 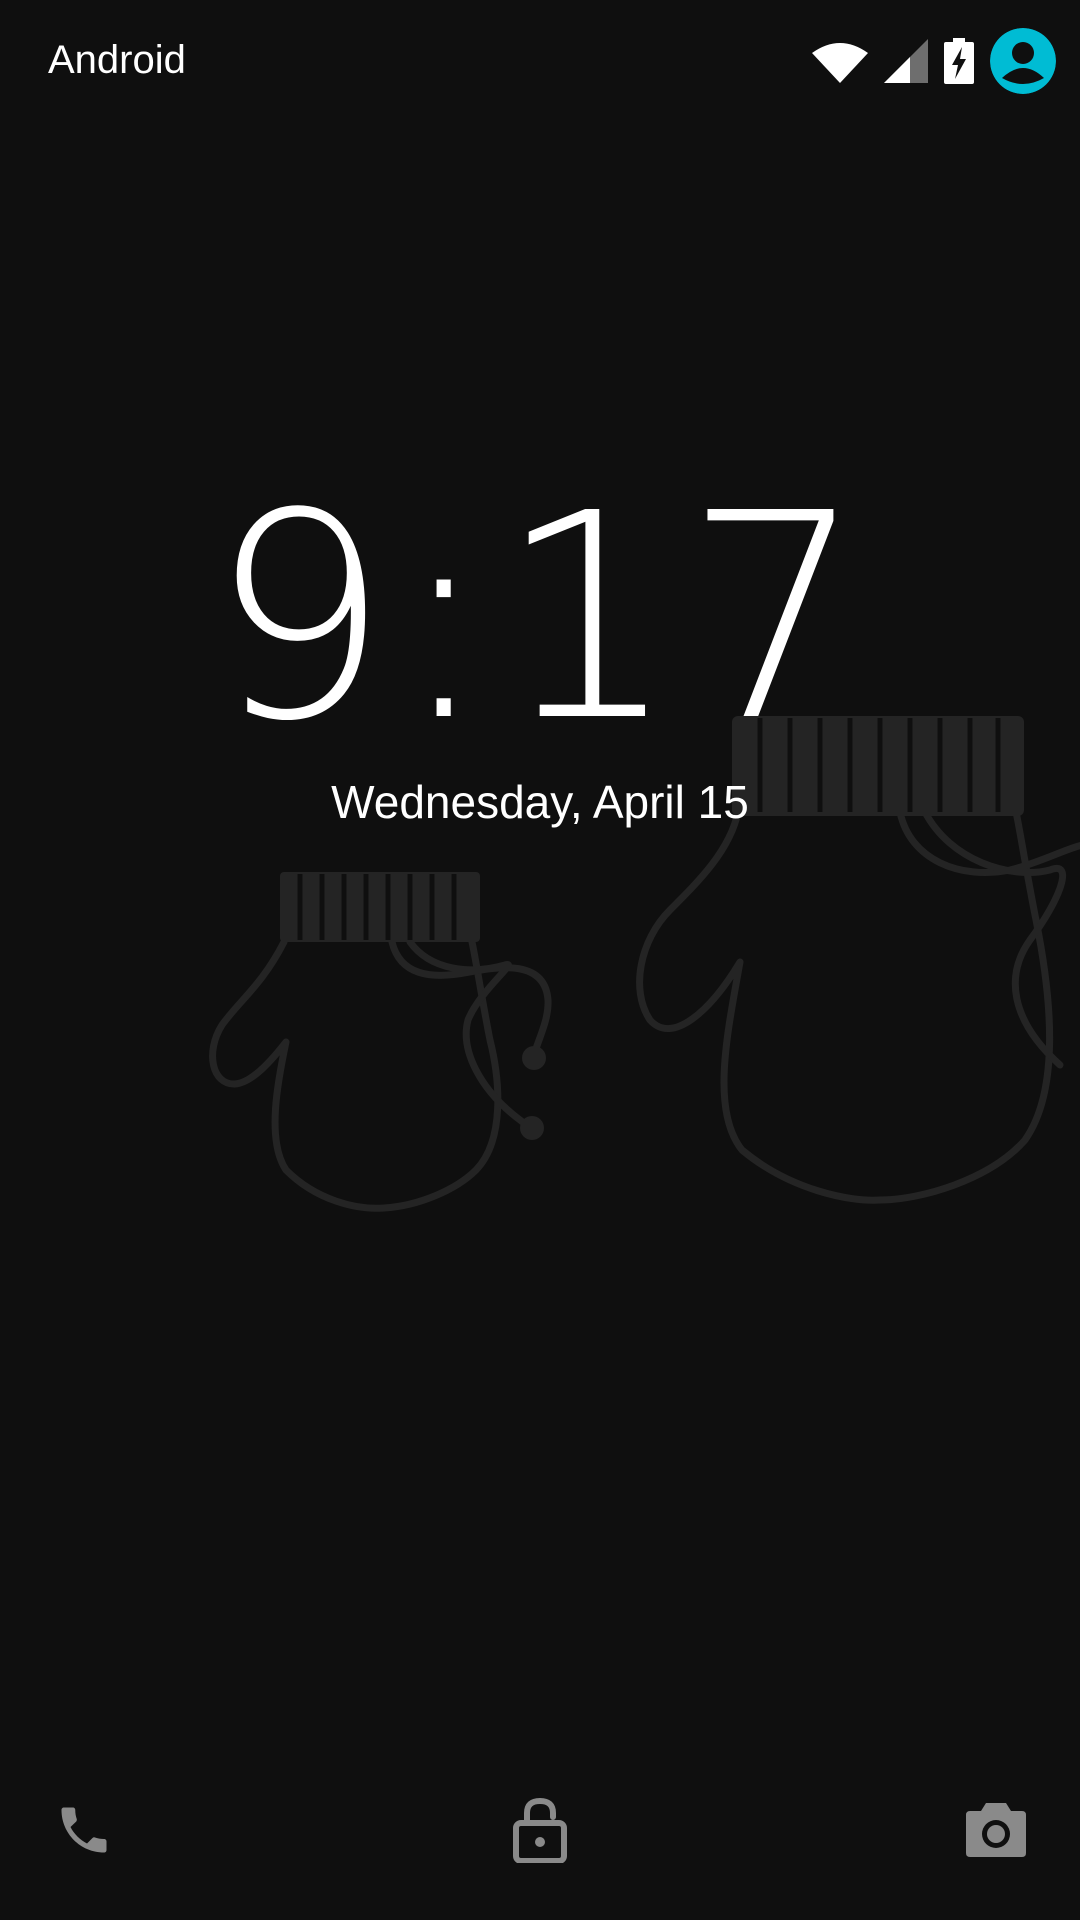 I want to click on battery-charging-icon, so click(x=959, y=61).